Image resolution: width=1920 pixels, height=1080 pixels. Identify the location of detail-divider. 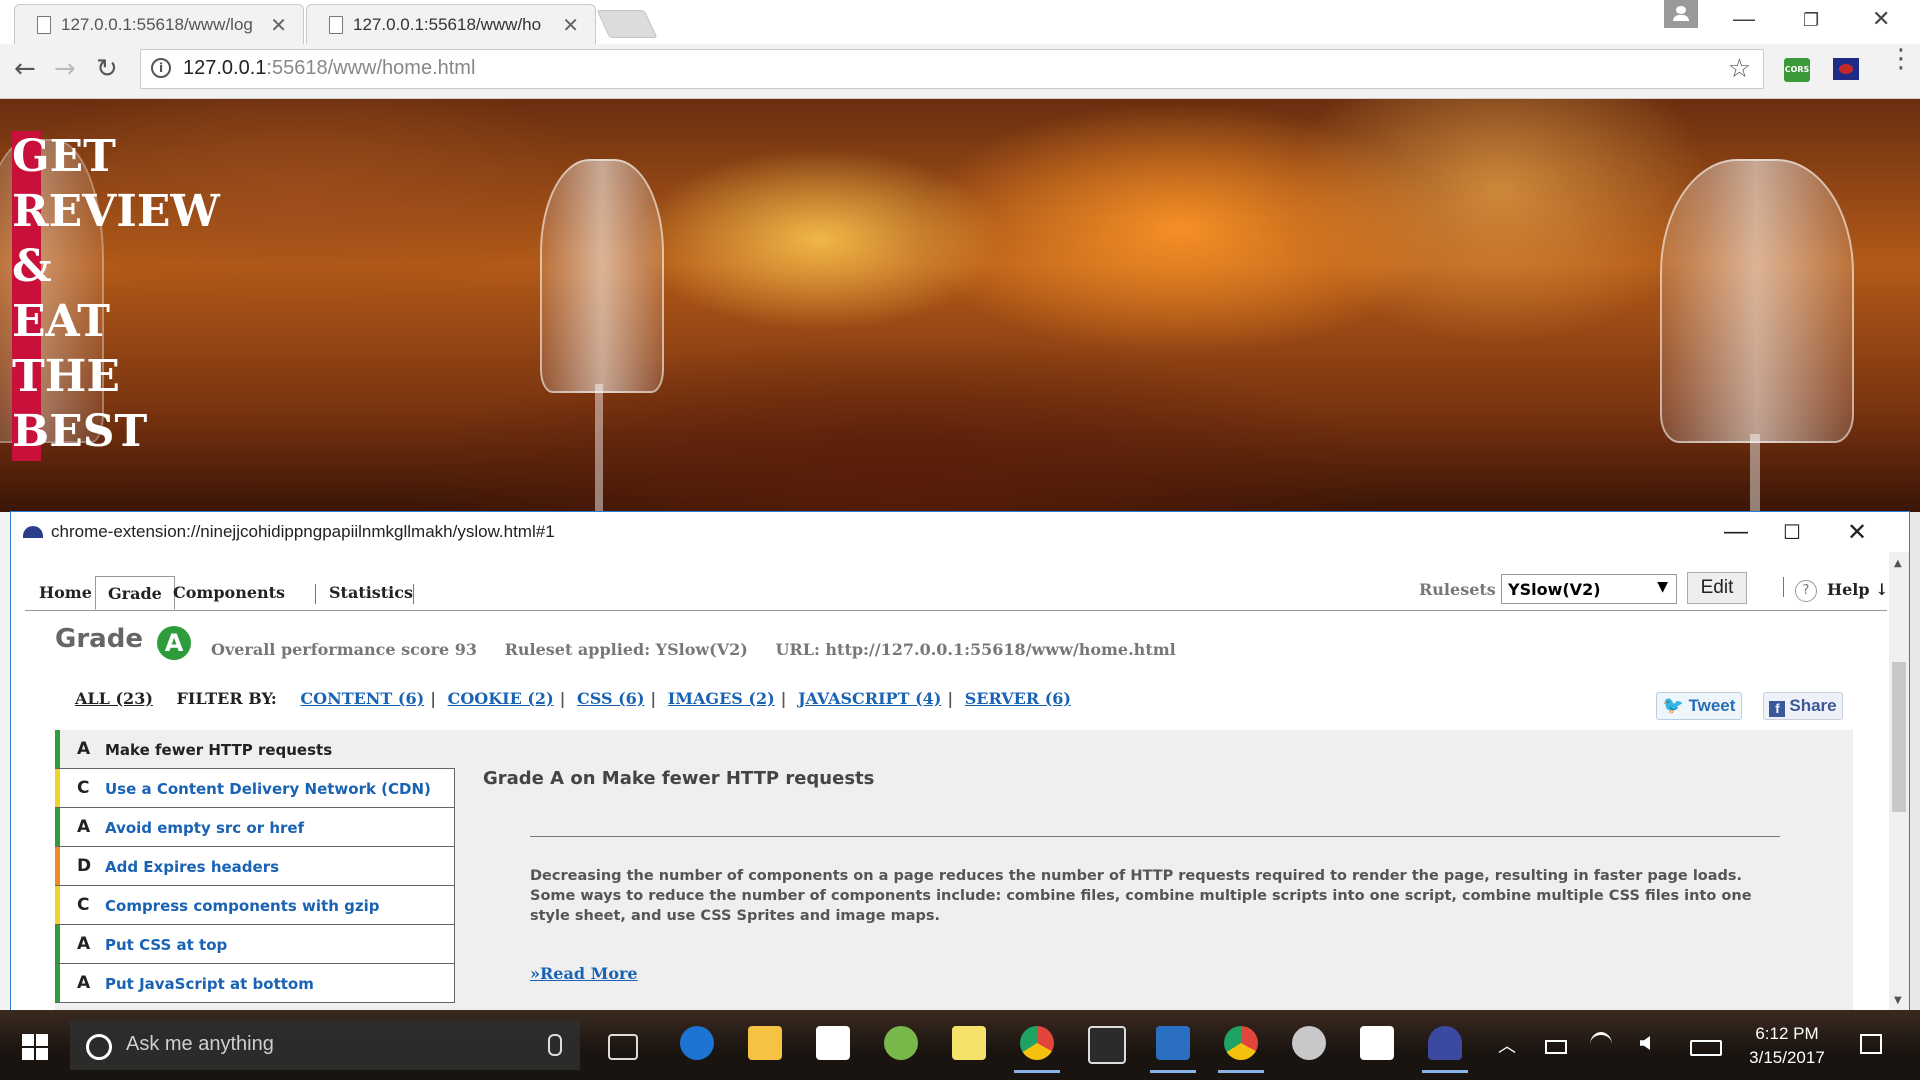
(1155, 836).